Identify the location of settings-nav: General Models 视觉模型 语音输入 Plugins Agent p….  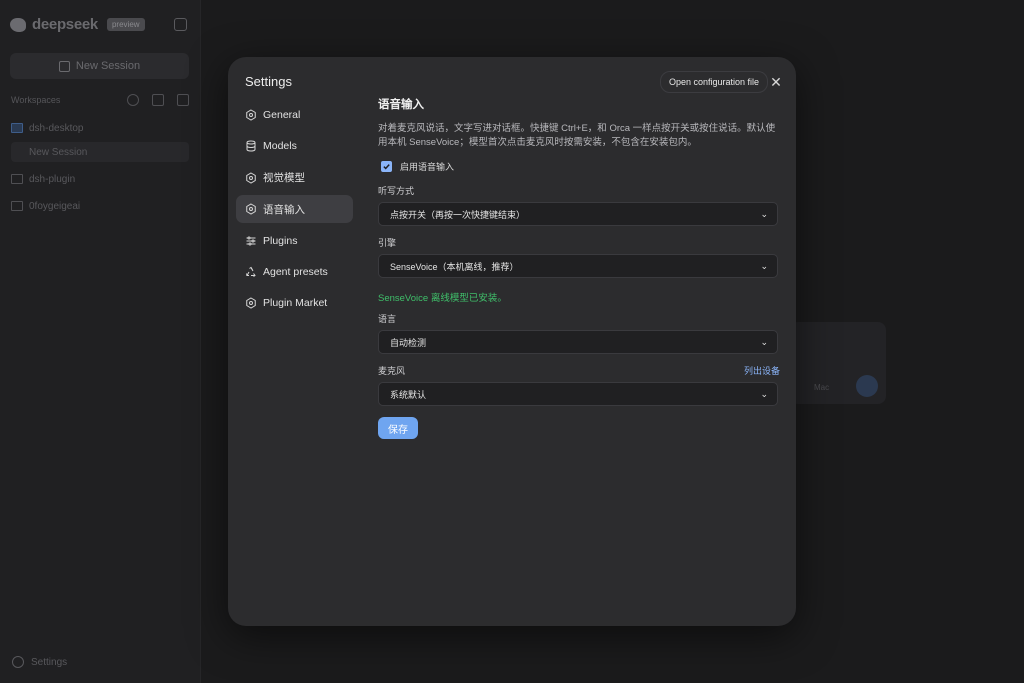
(294, 211).